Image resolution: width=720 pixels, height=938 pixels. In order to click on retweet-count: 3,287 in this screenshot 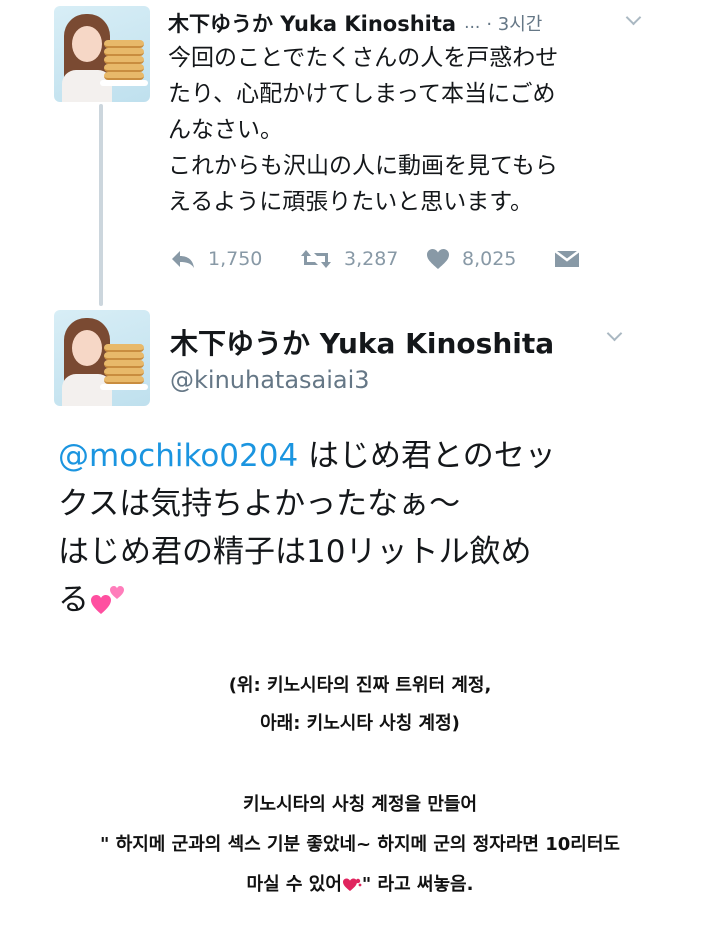, I will do `click(371, 259)`.